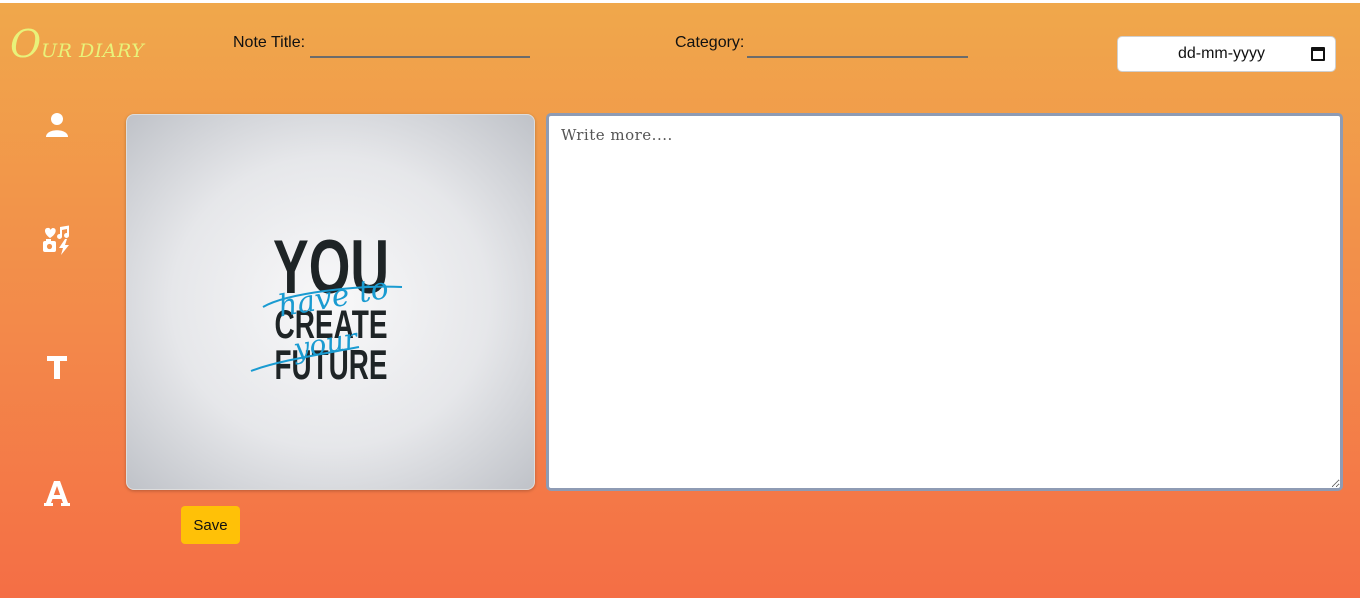 Image resolution: width=1360 pixels, height=598 pixels. Describe the element at coordinates (1318, 54) in the screenshot. I see `calendar-icon` at that location.